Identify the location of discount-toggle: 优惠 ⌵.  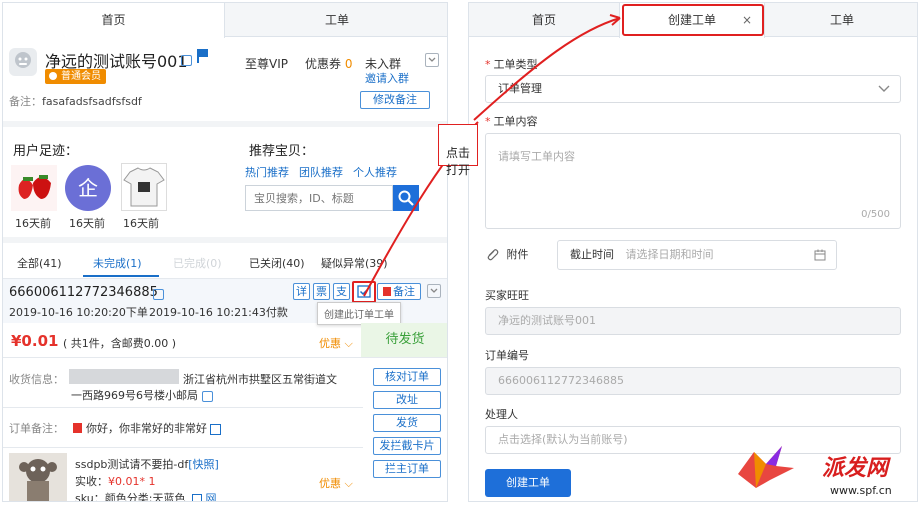
(336, 343).